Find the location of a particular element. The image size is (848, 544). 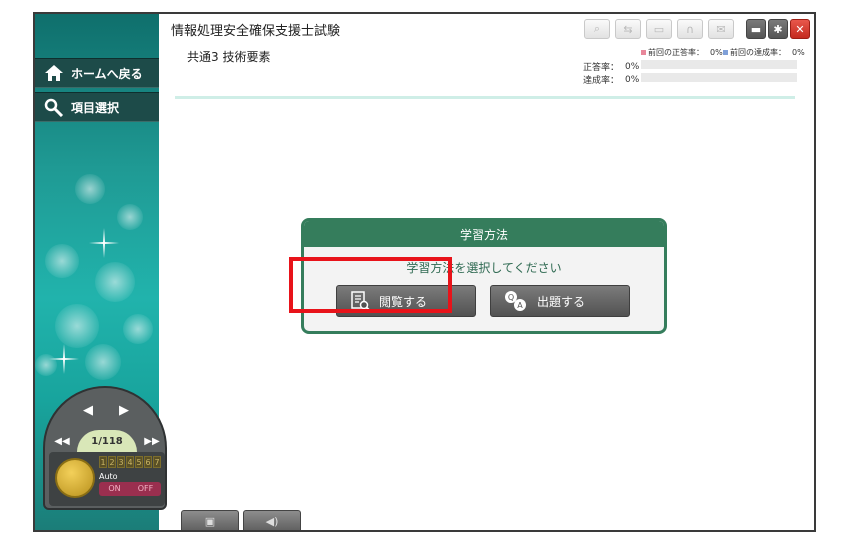

select-item-button: 項目選択 is located at coordinates (97, 107).